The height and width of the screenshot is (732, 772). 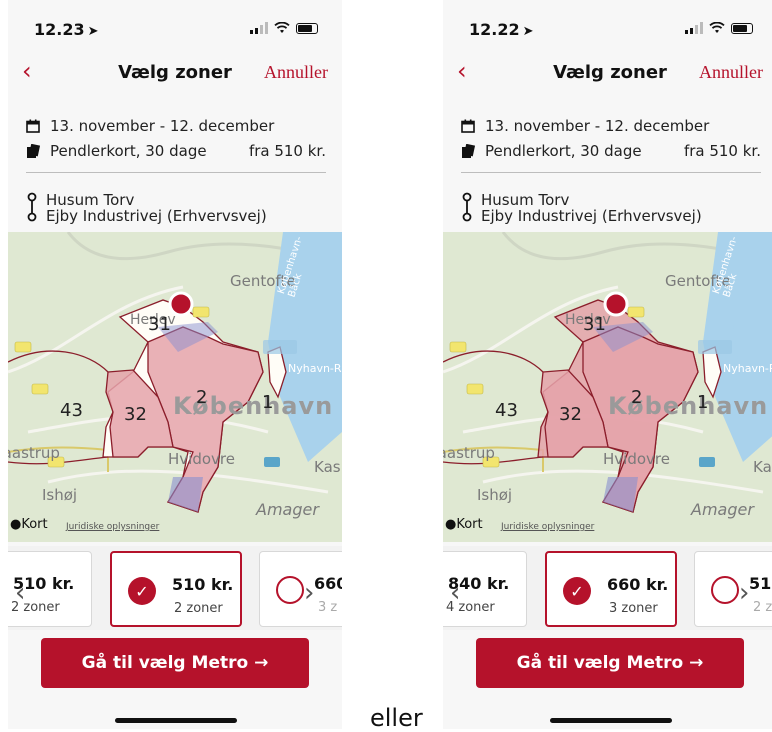 I want to click on status-bar: 12.22 ➤, so click(x=607, y=30).